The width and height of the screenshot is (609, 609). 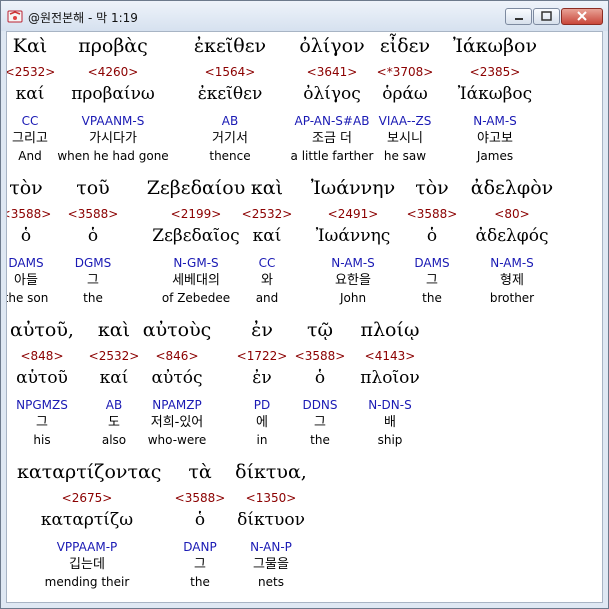 What do you see at coordinates (83, 18) in the screenshot?
I see `window-title: @원전본해 - 막 1:19` at bounding box center [83, 18].